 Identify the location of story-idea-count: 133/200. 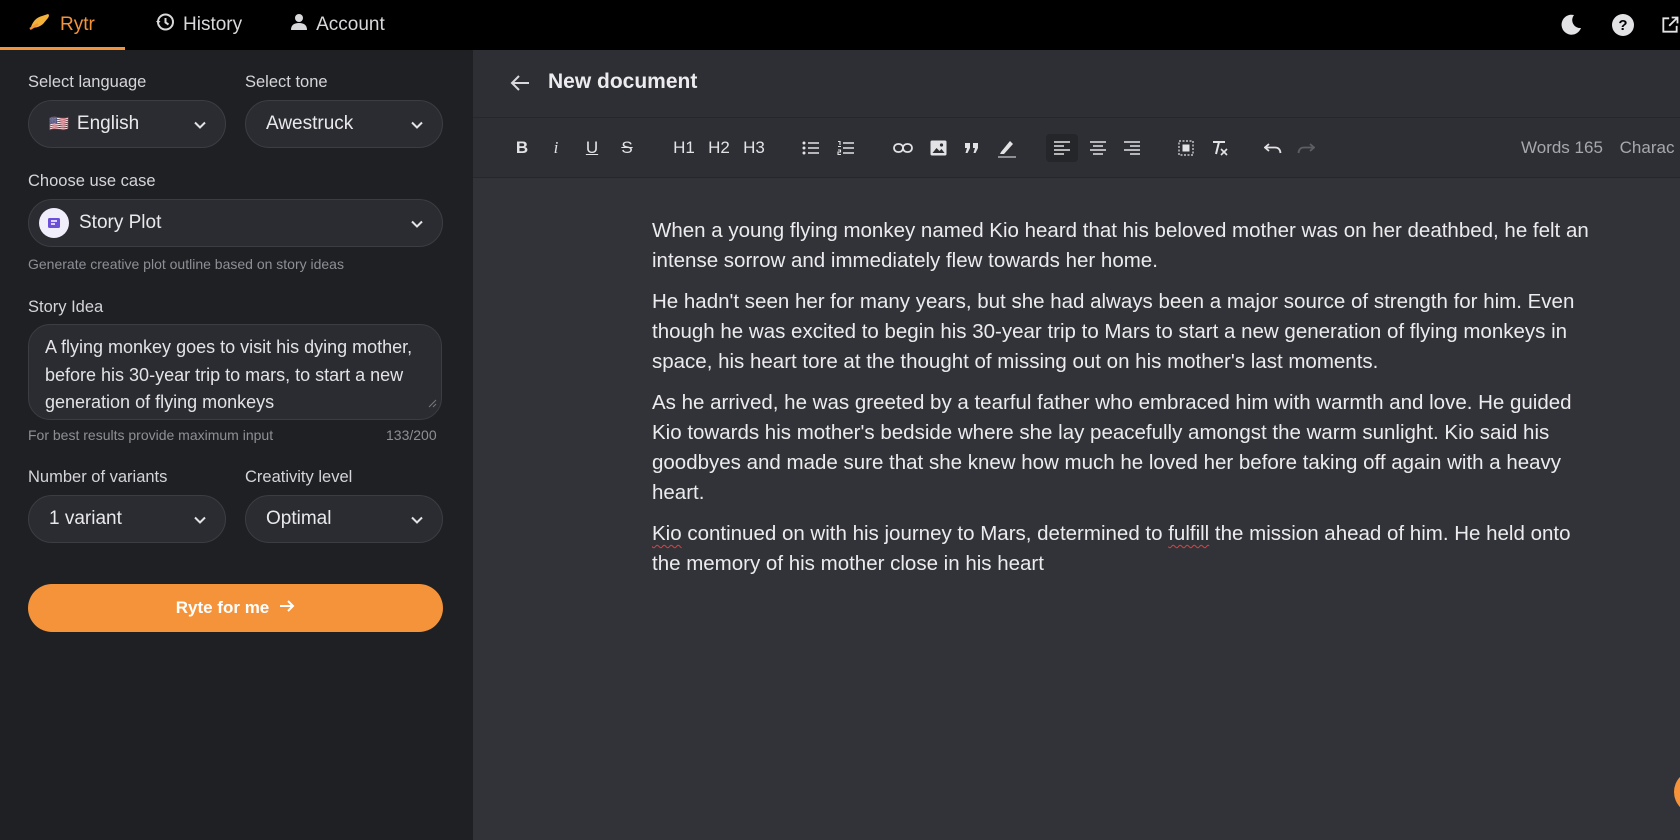
(411, 435).